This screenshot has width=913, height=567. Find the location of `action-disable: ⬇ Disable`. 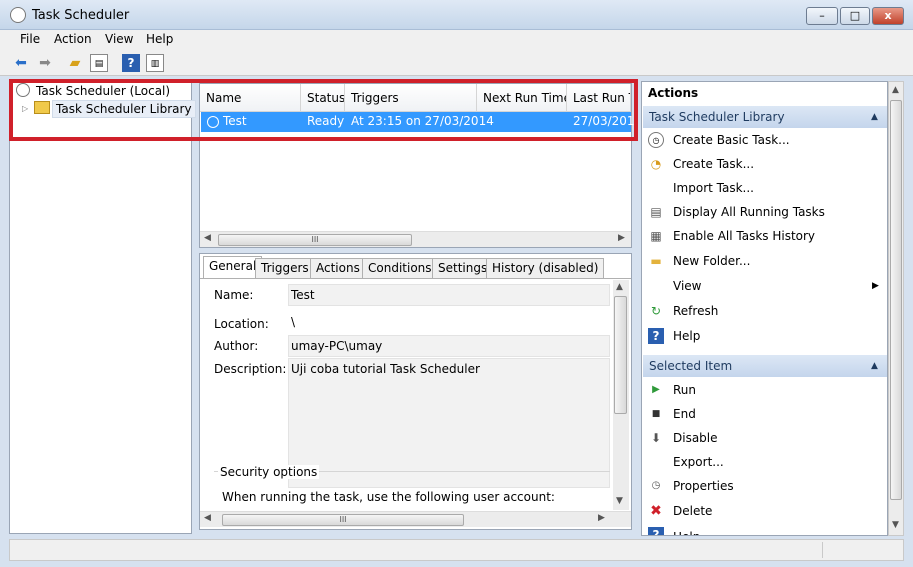

action-disable: ⬇ Disable is located at coordinates (764, 438).